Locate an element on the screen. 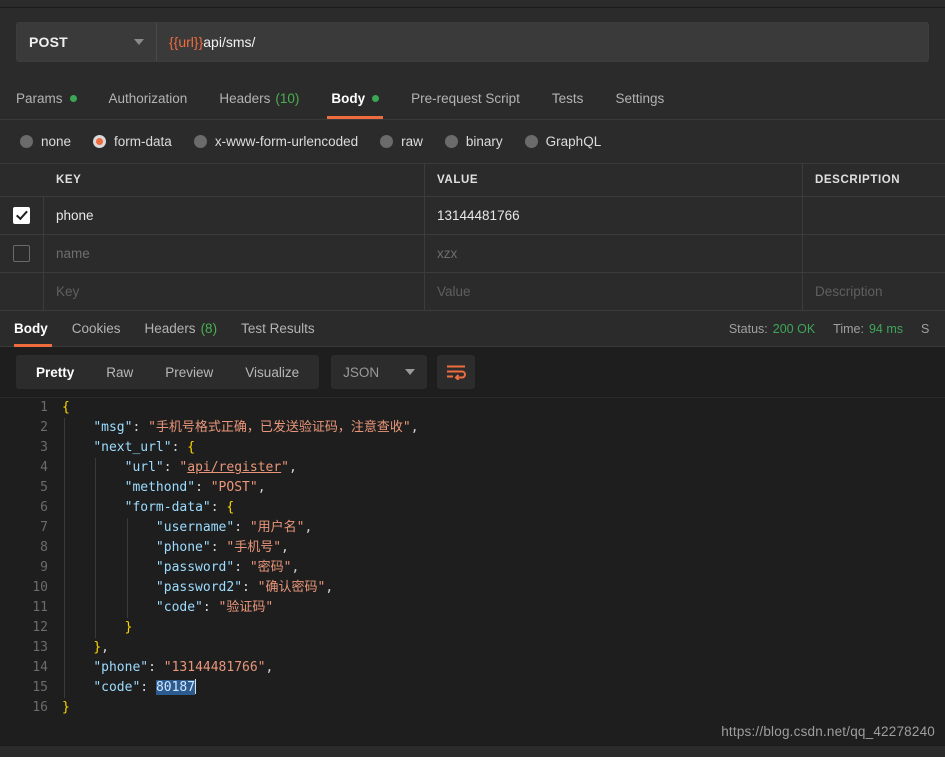  indent-guide is located at coordinates (64, 558).